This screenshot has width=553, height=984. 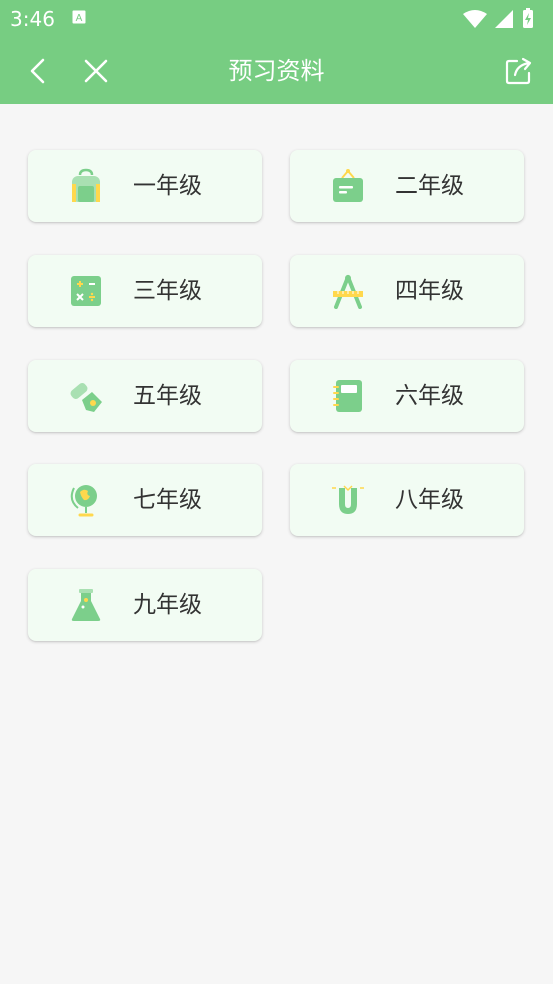 I want to click on calculator-icon, so click(x=86, y=291).